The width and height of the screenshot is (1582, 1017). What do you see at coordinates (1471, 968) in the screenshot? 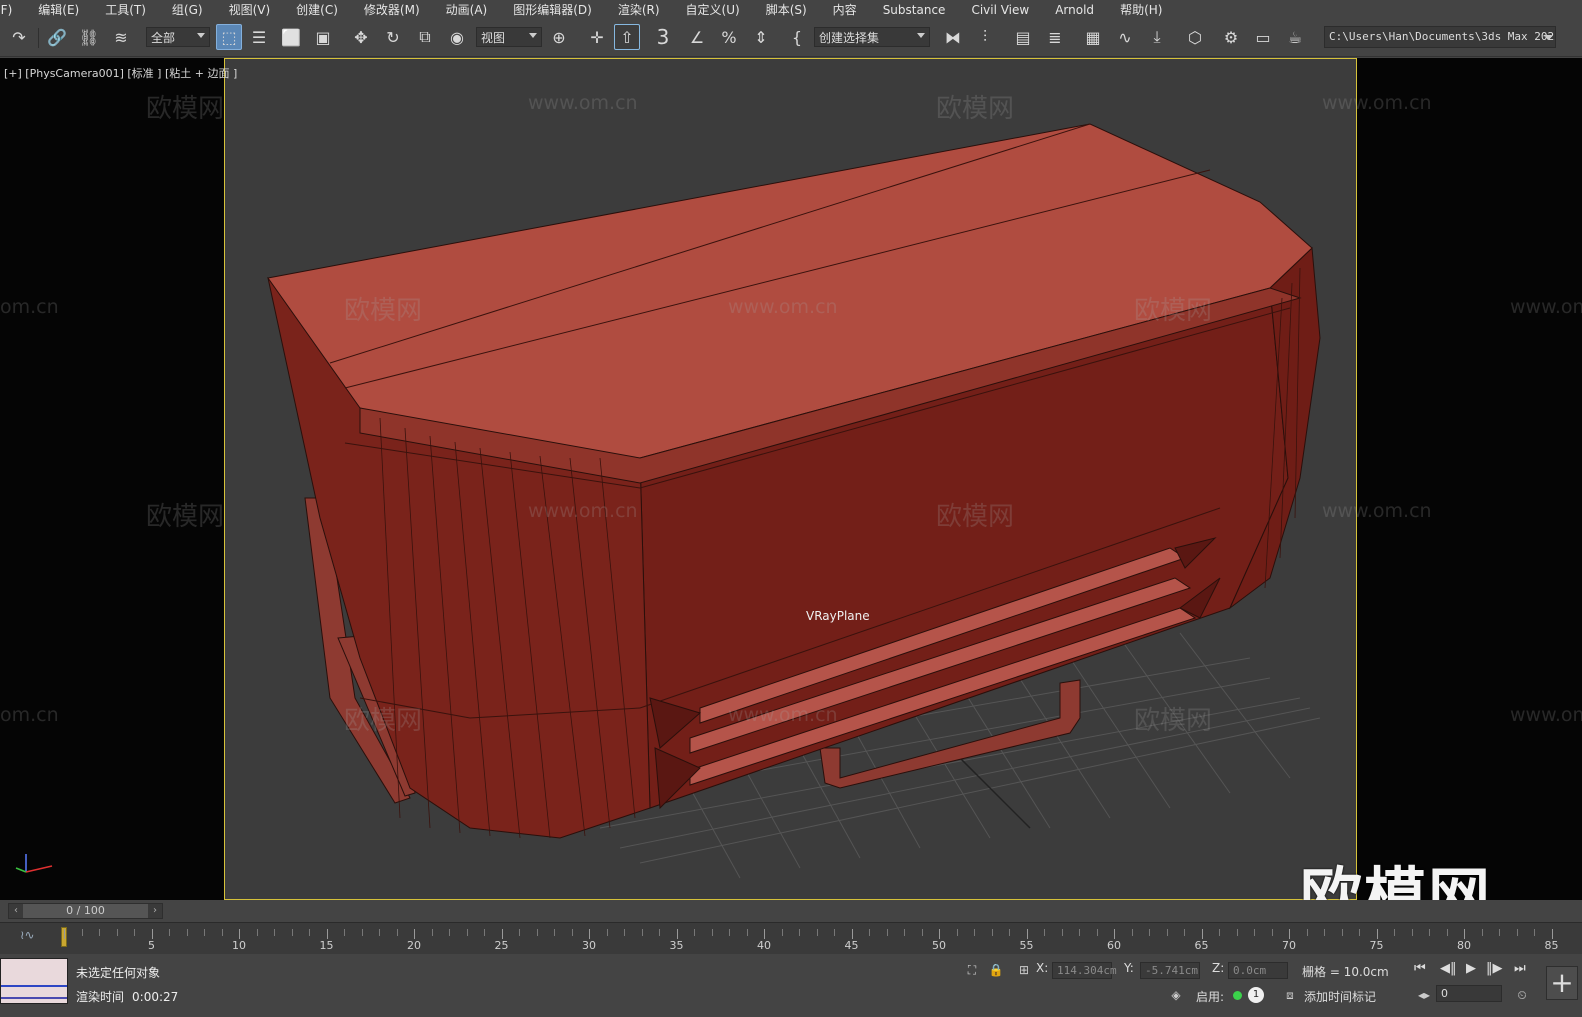
I see `play-icon: ▶` at bounding box center [1471, 968].